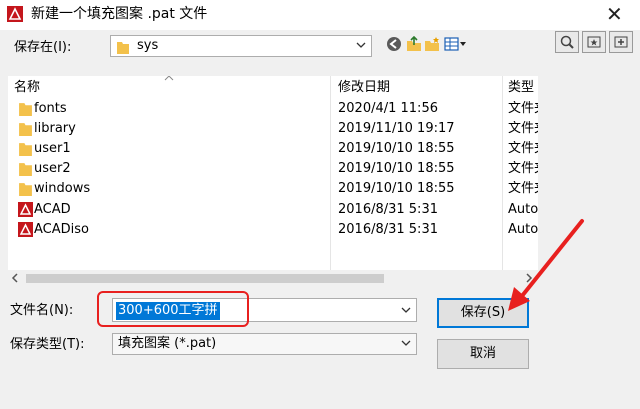  What do you see at coordinates (432, 44) in the screenshot?
I see `new-folder-icon` at bounding box center [432, 44].